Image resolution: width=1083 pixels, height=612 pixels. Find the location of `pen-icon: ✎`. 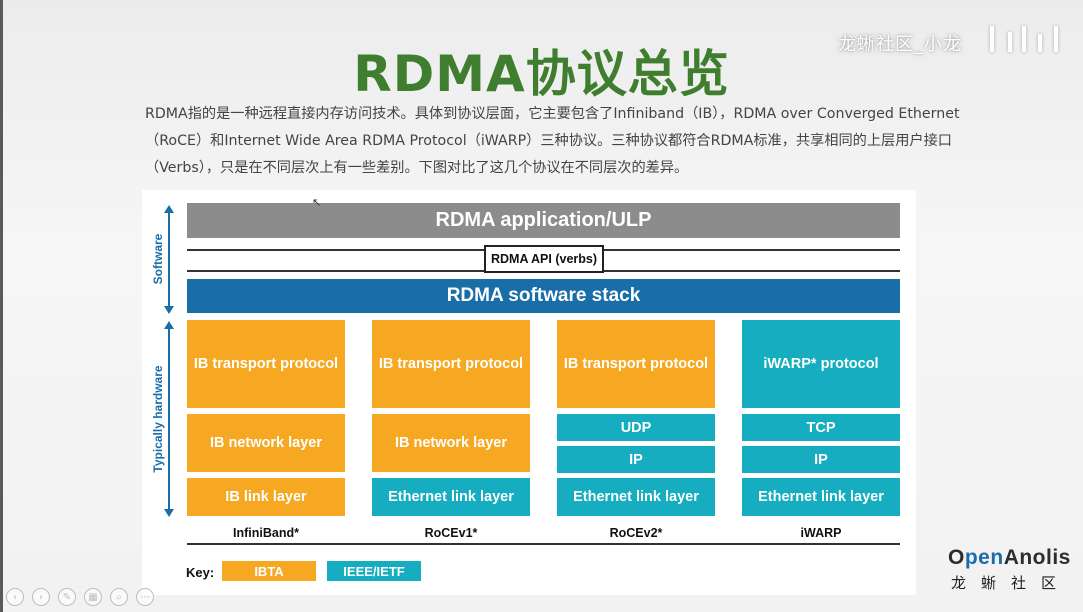

pen-icon: ✎ is located at coordinates (67, 597).